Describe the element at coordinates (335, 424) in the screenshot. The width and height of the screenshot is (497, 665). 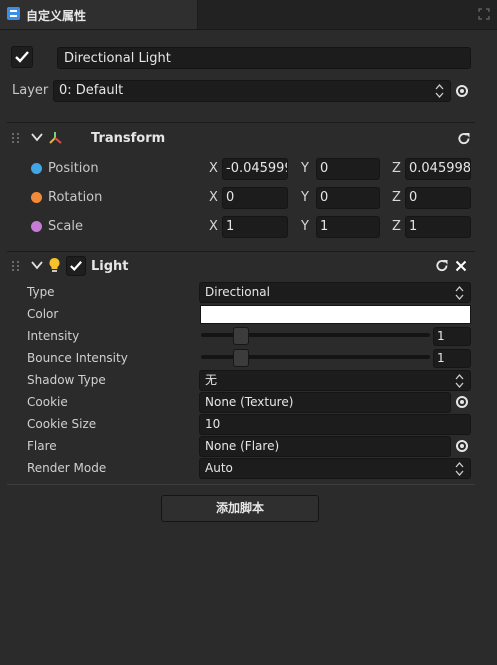
I see `cookie-size-field: 10` at that location.